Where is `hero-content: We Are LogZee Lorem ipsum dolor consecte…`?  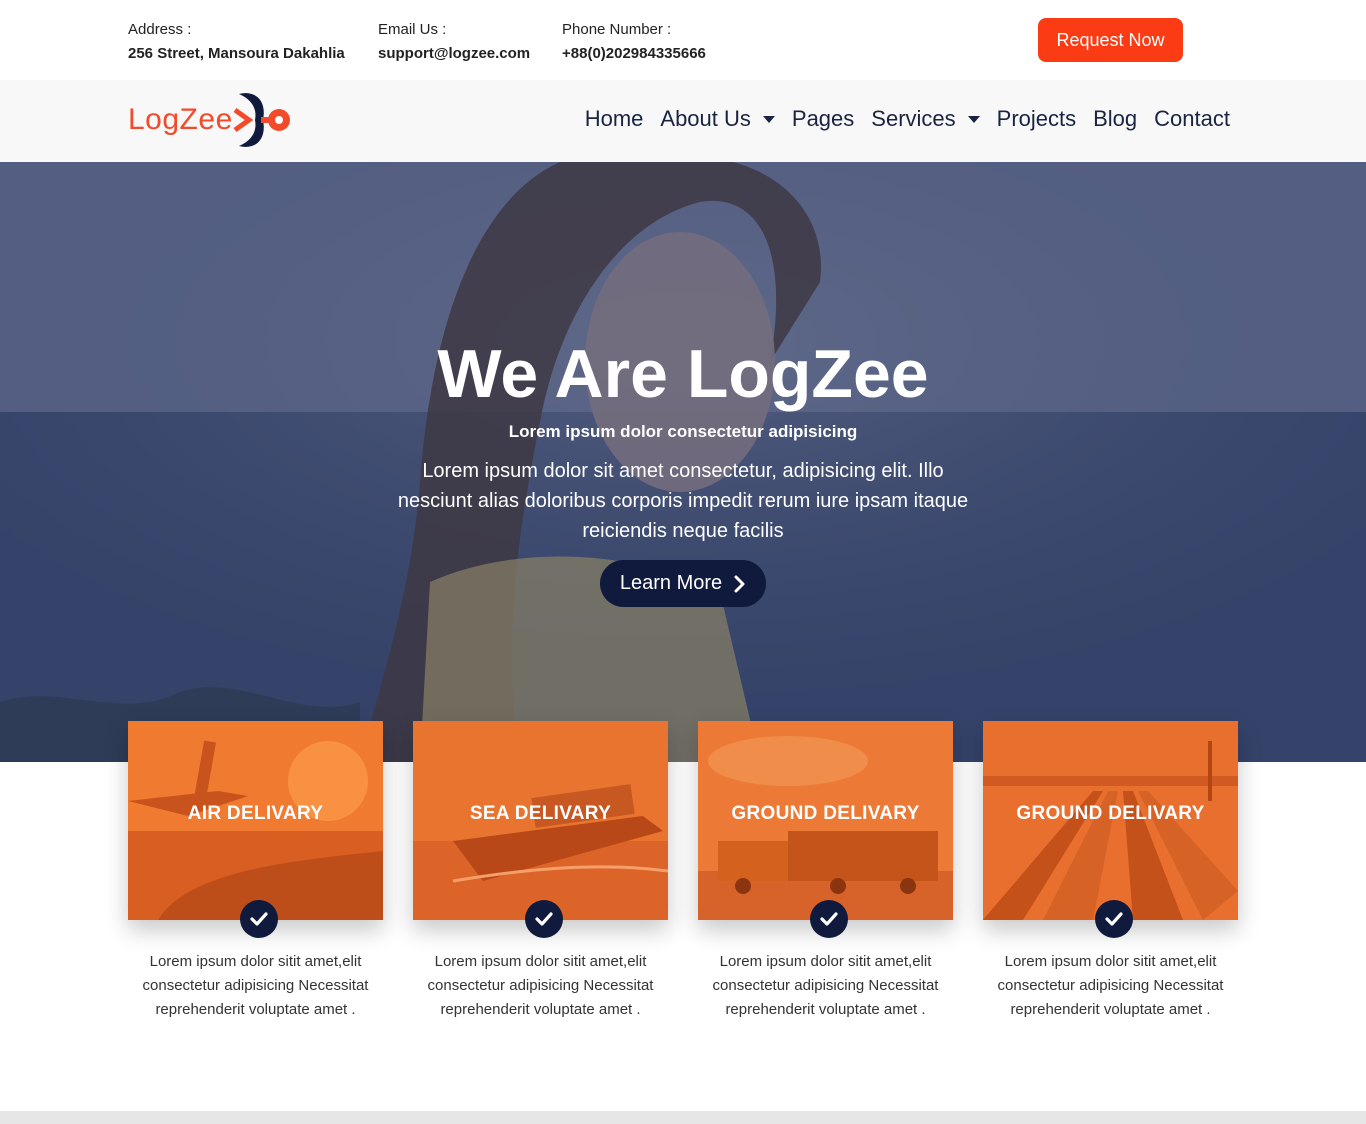 hero-content: We Are LogZee Lorem ipsum dolor consecte… is located at coordinates (683, 470).